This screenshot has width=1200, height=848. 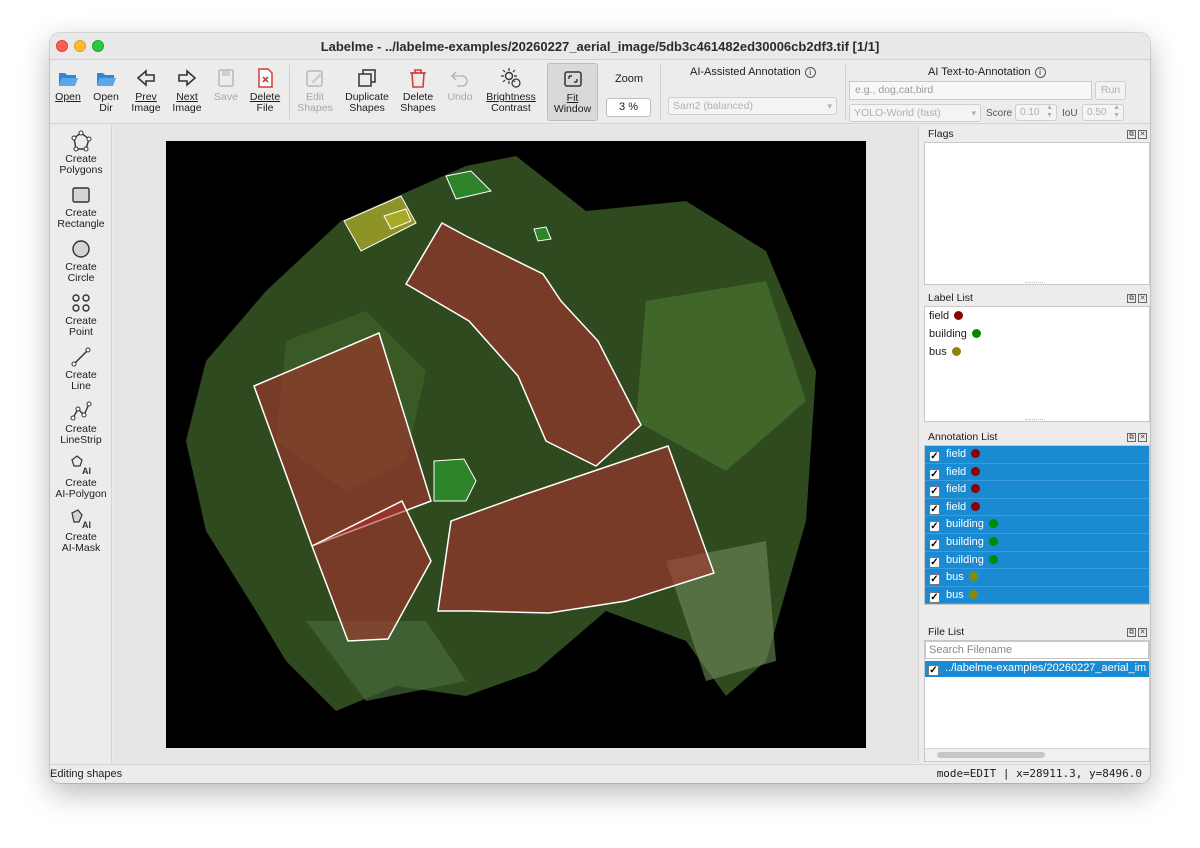 What do you see at coordinates (956, 471) in the screenshot?
I see `annotation-label: field` at bounding box center [956, 471].